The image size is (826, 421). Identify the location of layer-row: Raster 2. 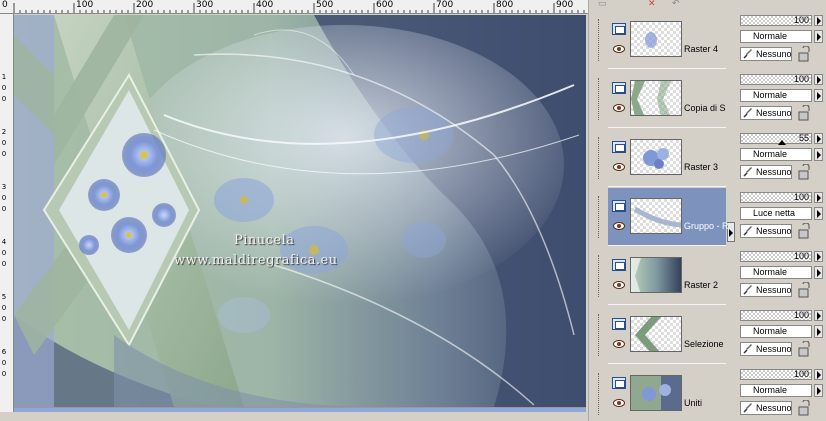
(662, 276).